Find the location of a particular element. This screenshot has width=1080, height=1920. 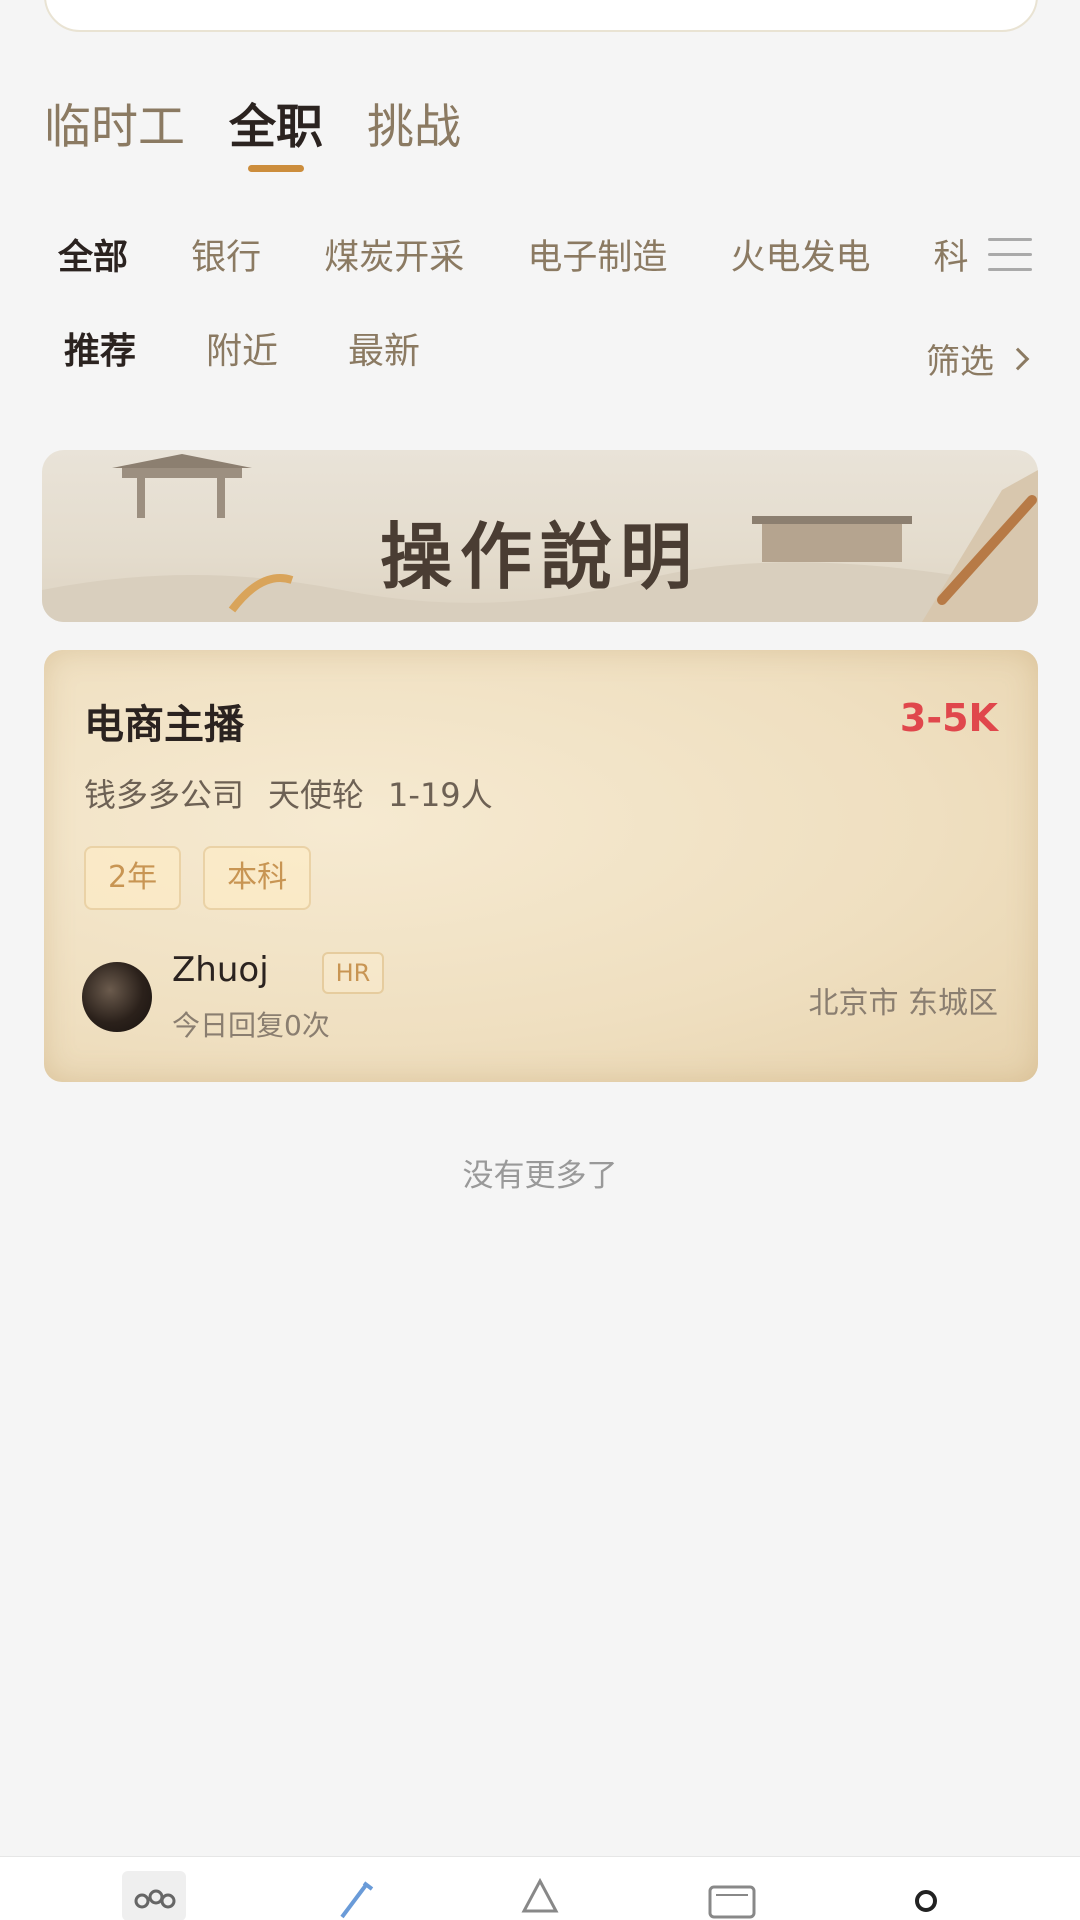

home-icon is located at coordinates (540, 1895).